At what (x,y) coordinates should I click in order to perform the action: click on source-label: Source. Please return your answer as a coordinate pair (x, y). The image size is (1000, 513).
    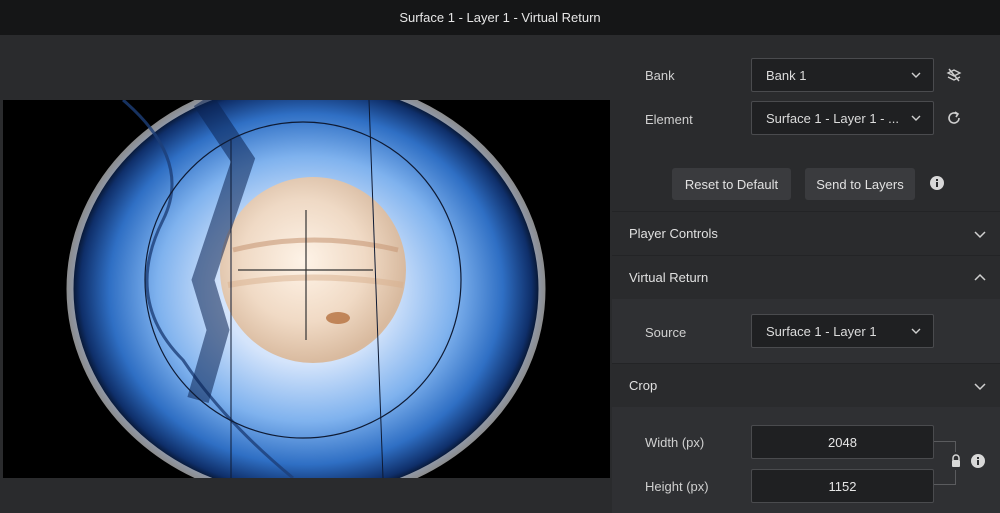
    Looking at the image, I should click on (666, 332).